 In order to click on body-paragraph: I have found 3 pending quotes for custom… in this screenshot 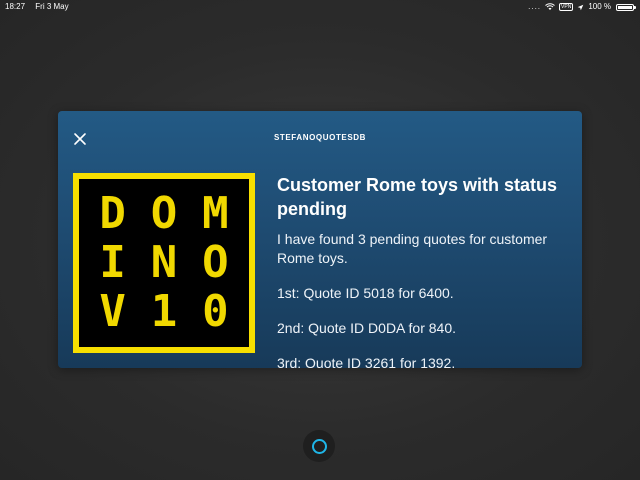, I will do `click(412, 248)`.